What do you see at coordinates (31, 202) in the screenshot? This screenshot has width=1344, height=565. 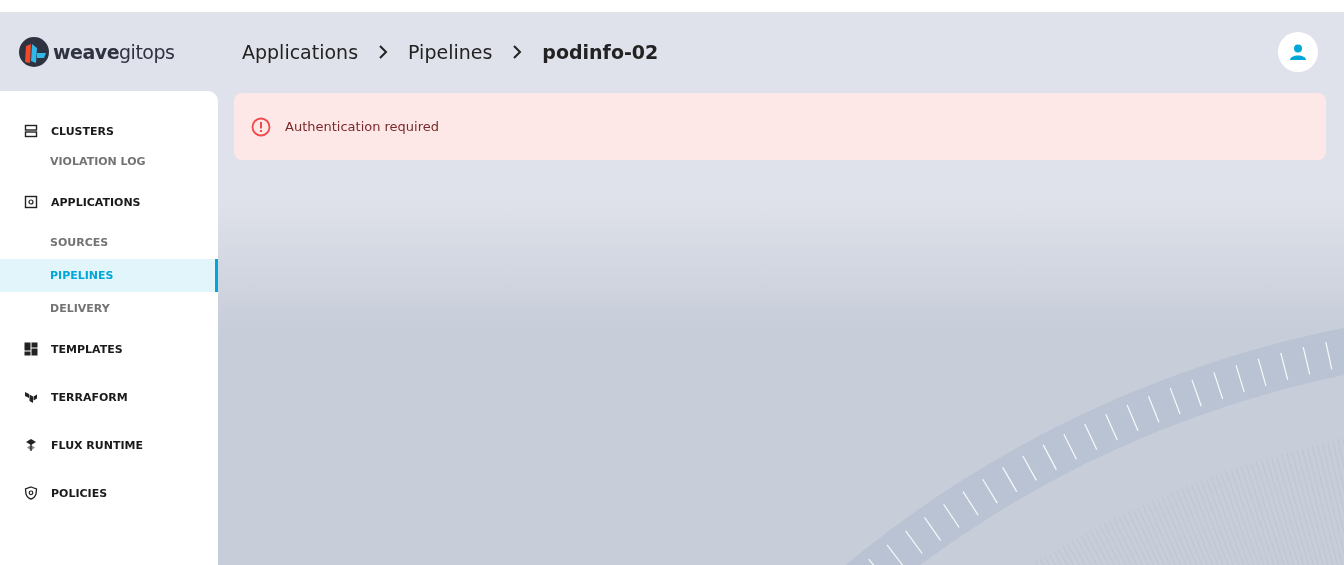 I see `gear-box-icon` at bounding box center [31, 202].